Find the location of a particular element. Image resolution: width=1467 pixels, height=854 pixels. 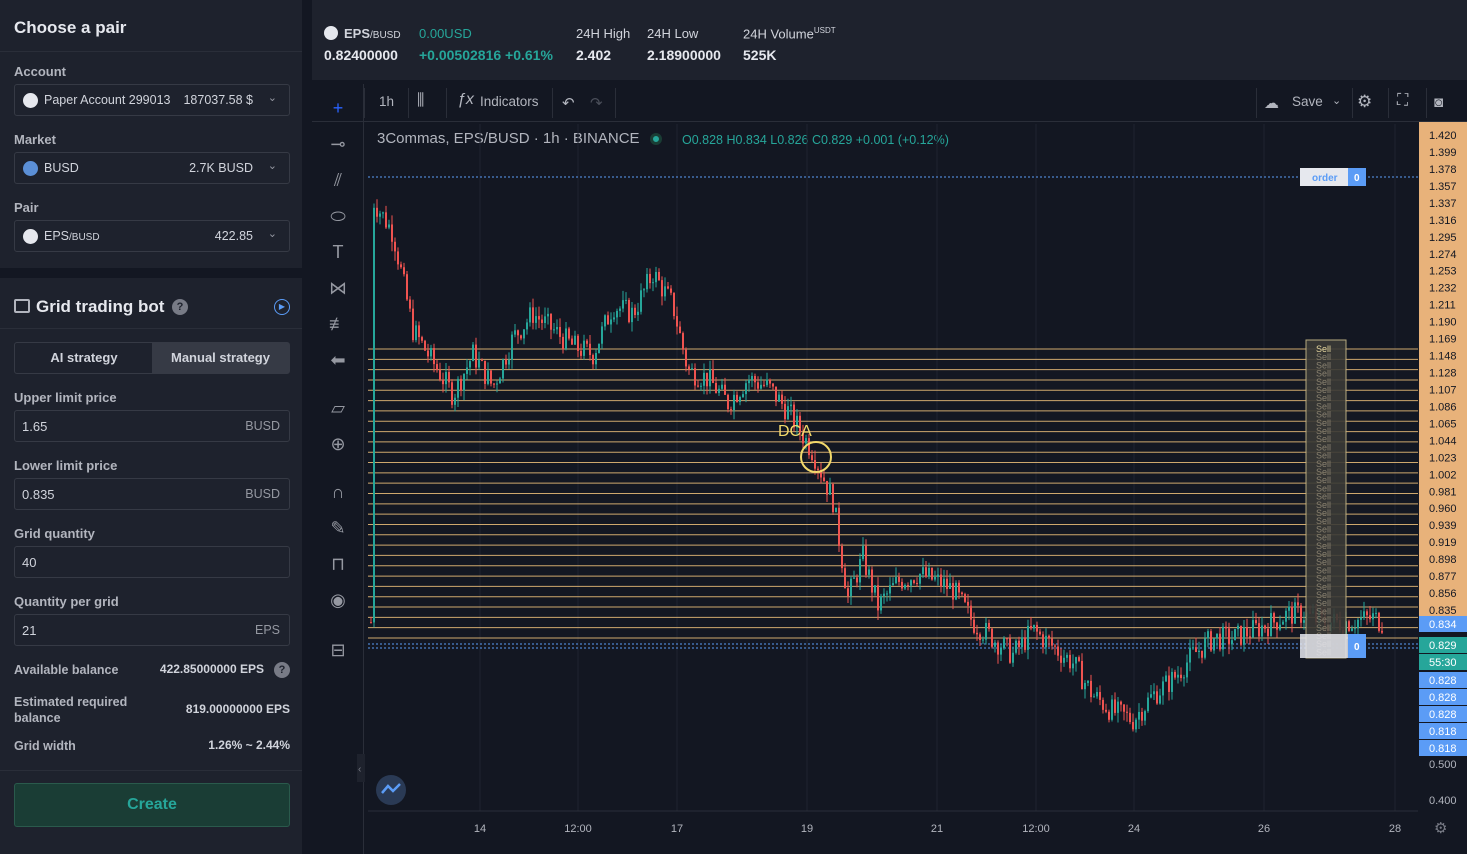

create-button: Create is located at coordinates (152, 805).